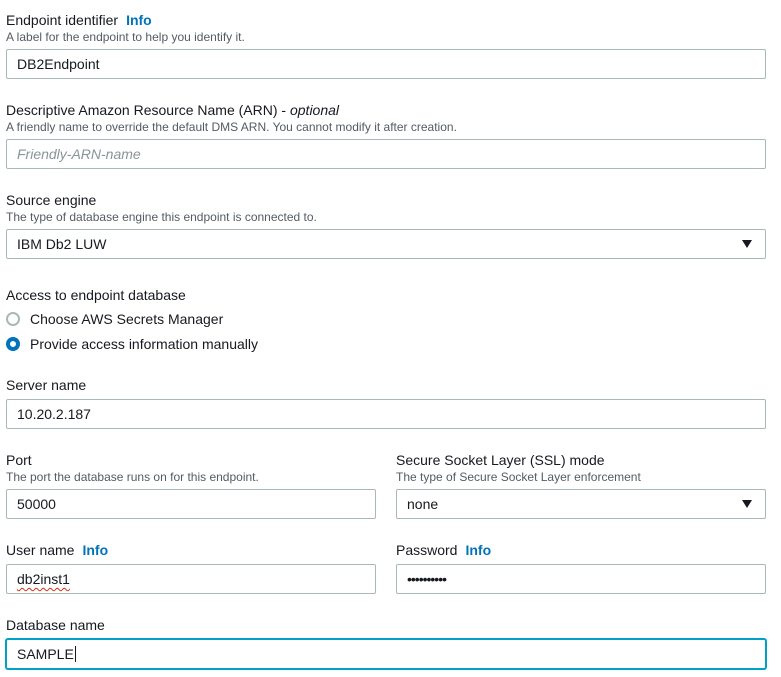  I want to click on endpoint-identifier-label-text: Endpoint identifier, so click(62, 20).